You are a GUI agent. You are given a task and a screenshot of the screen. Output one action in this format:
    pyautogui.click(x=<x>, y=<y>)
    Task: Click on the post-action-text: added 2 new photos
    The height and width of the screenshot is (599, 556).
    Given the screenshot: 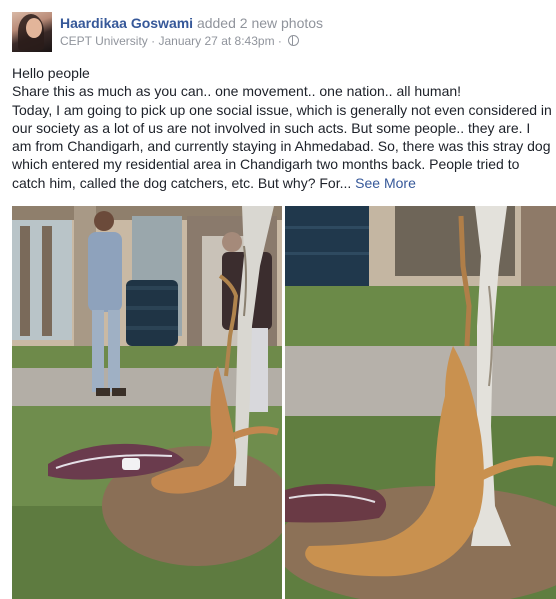 What is the action you would take?
    pyautogui.click(x=260, y=23)
    